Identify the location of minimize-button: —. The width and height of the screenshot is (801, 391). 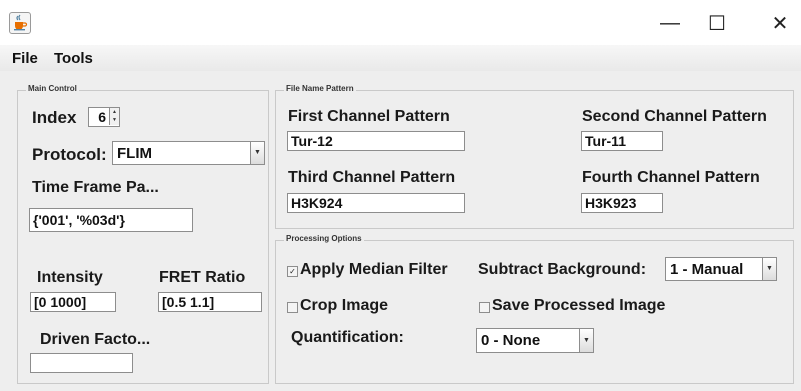
(670, 23).